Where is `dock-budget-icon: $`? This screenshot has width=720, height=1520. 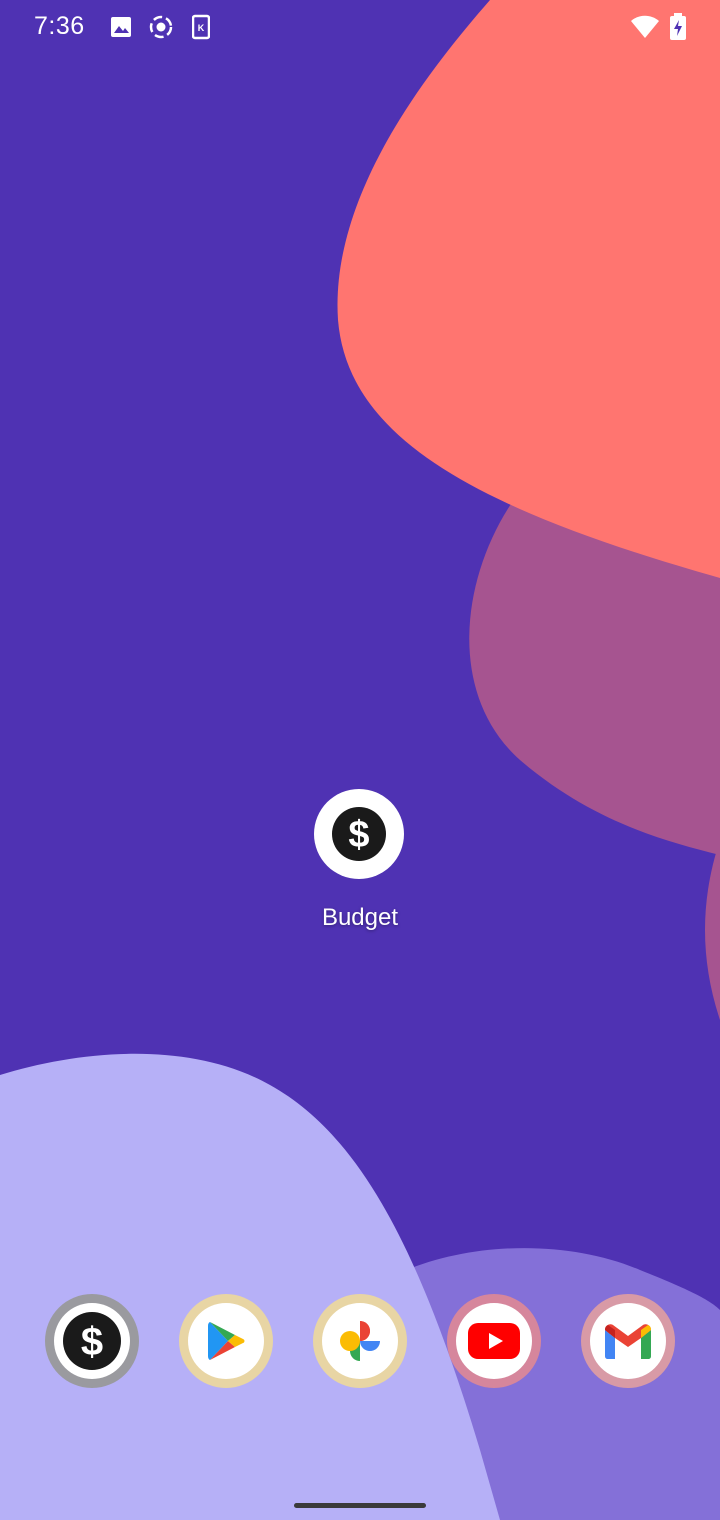
dock-budget-icon: $ is located at coordinates (92, 1341).